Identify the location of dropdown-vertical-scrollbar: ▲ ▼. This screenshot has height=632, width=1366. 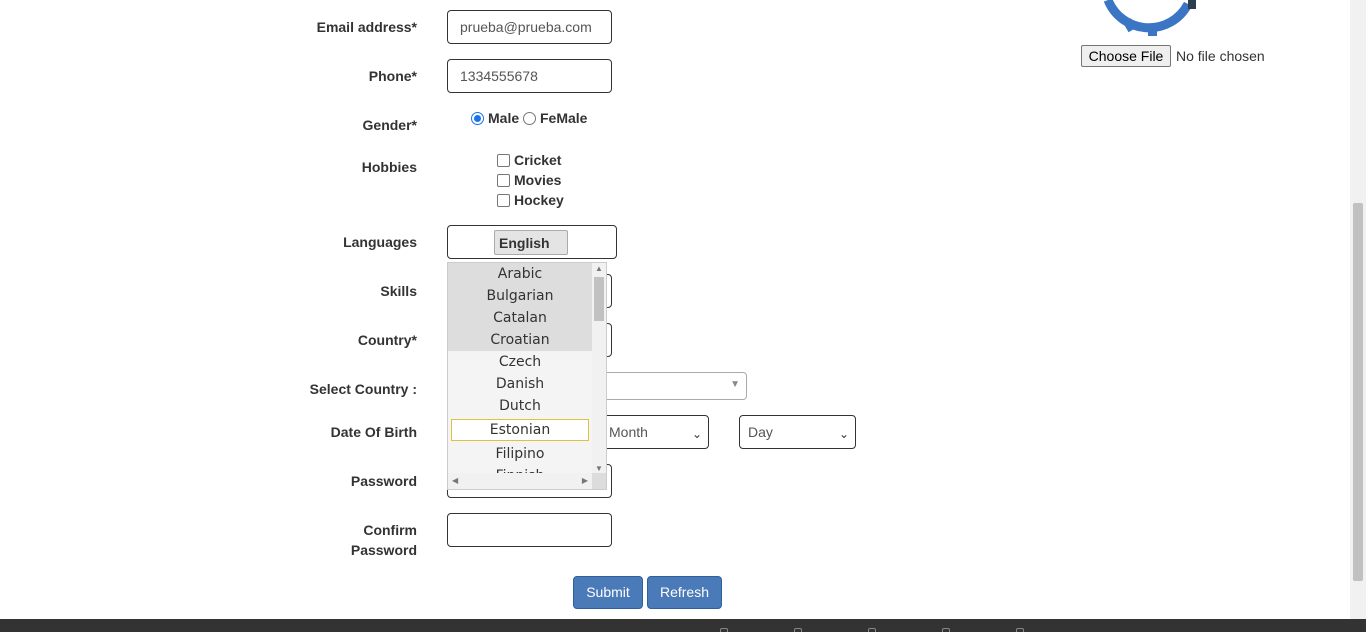
(599, 369).